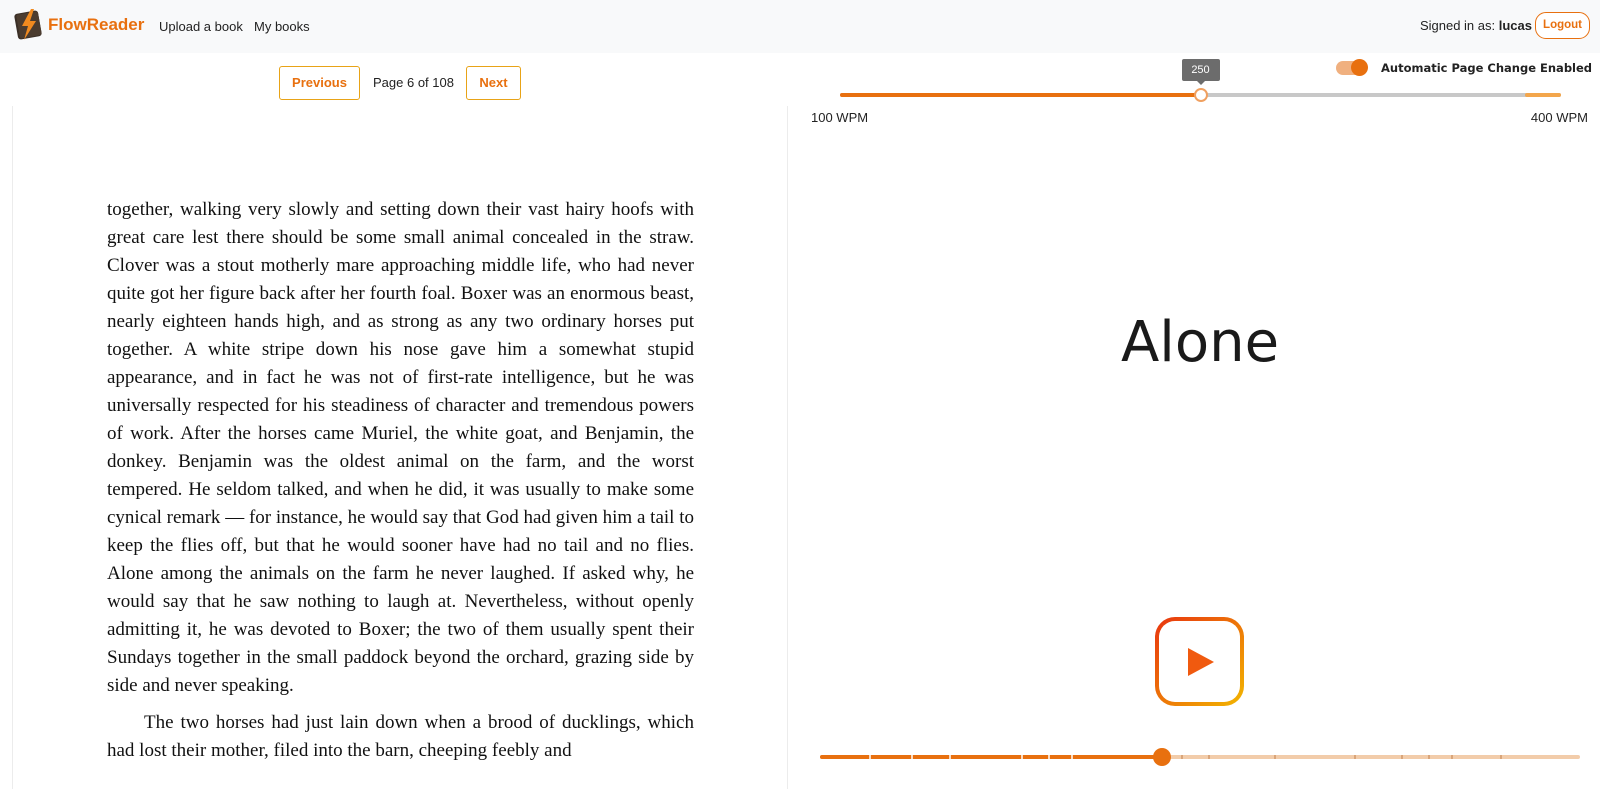 Image resolution: width=1600 pixels, height=789 pixels. Describe the element at coordinates (319, 83) in the screenshot. I see `previous-page-button: Previous` at that location.